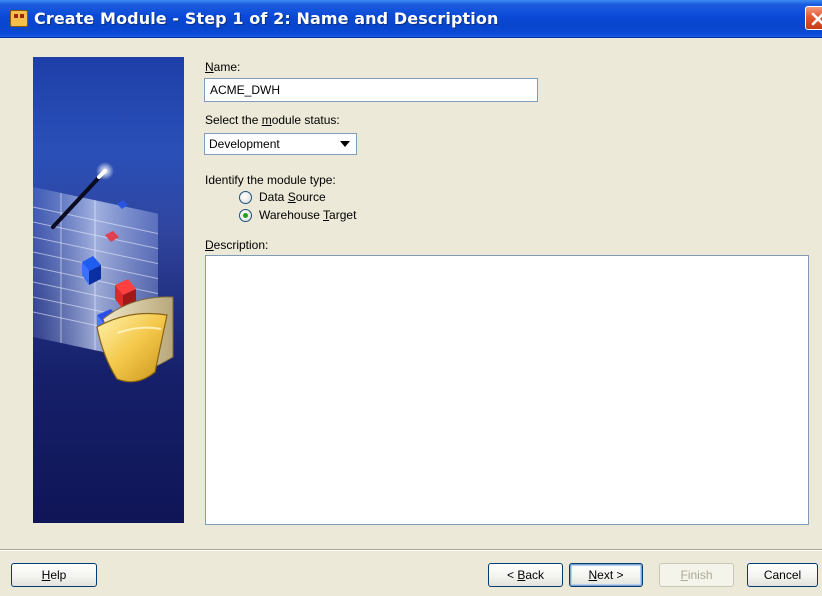 The width and height of the screenshot is (822, 596). I want to click on cancel-button: Cancel, so click(782, 575).